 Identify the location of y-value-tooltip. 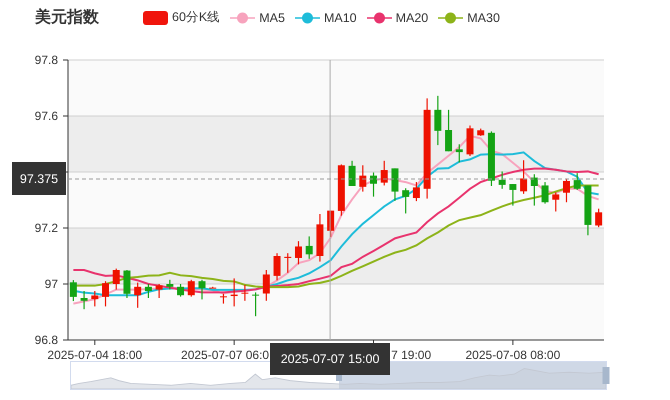
(39, 178).